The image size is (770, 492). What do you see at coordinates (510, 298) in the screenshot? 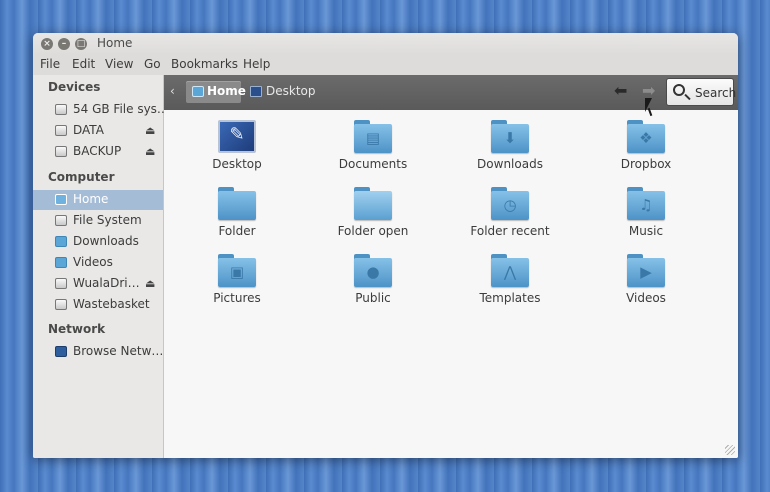
I see `file-label: Templates` at bounding box center [510, 298].